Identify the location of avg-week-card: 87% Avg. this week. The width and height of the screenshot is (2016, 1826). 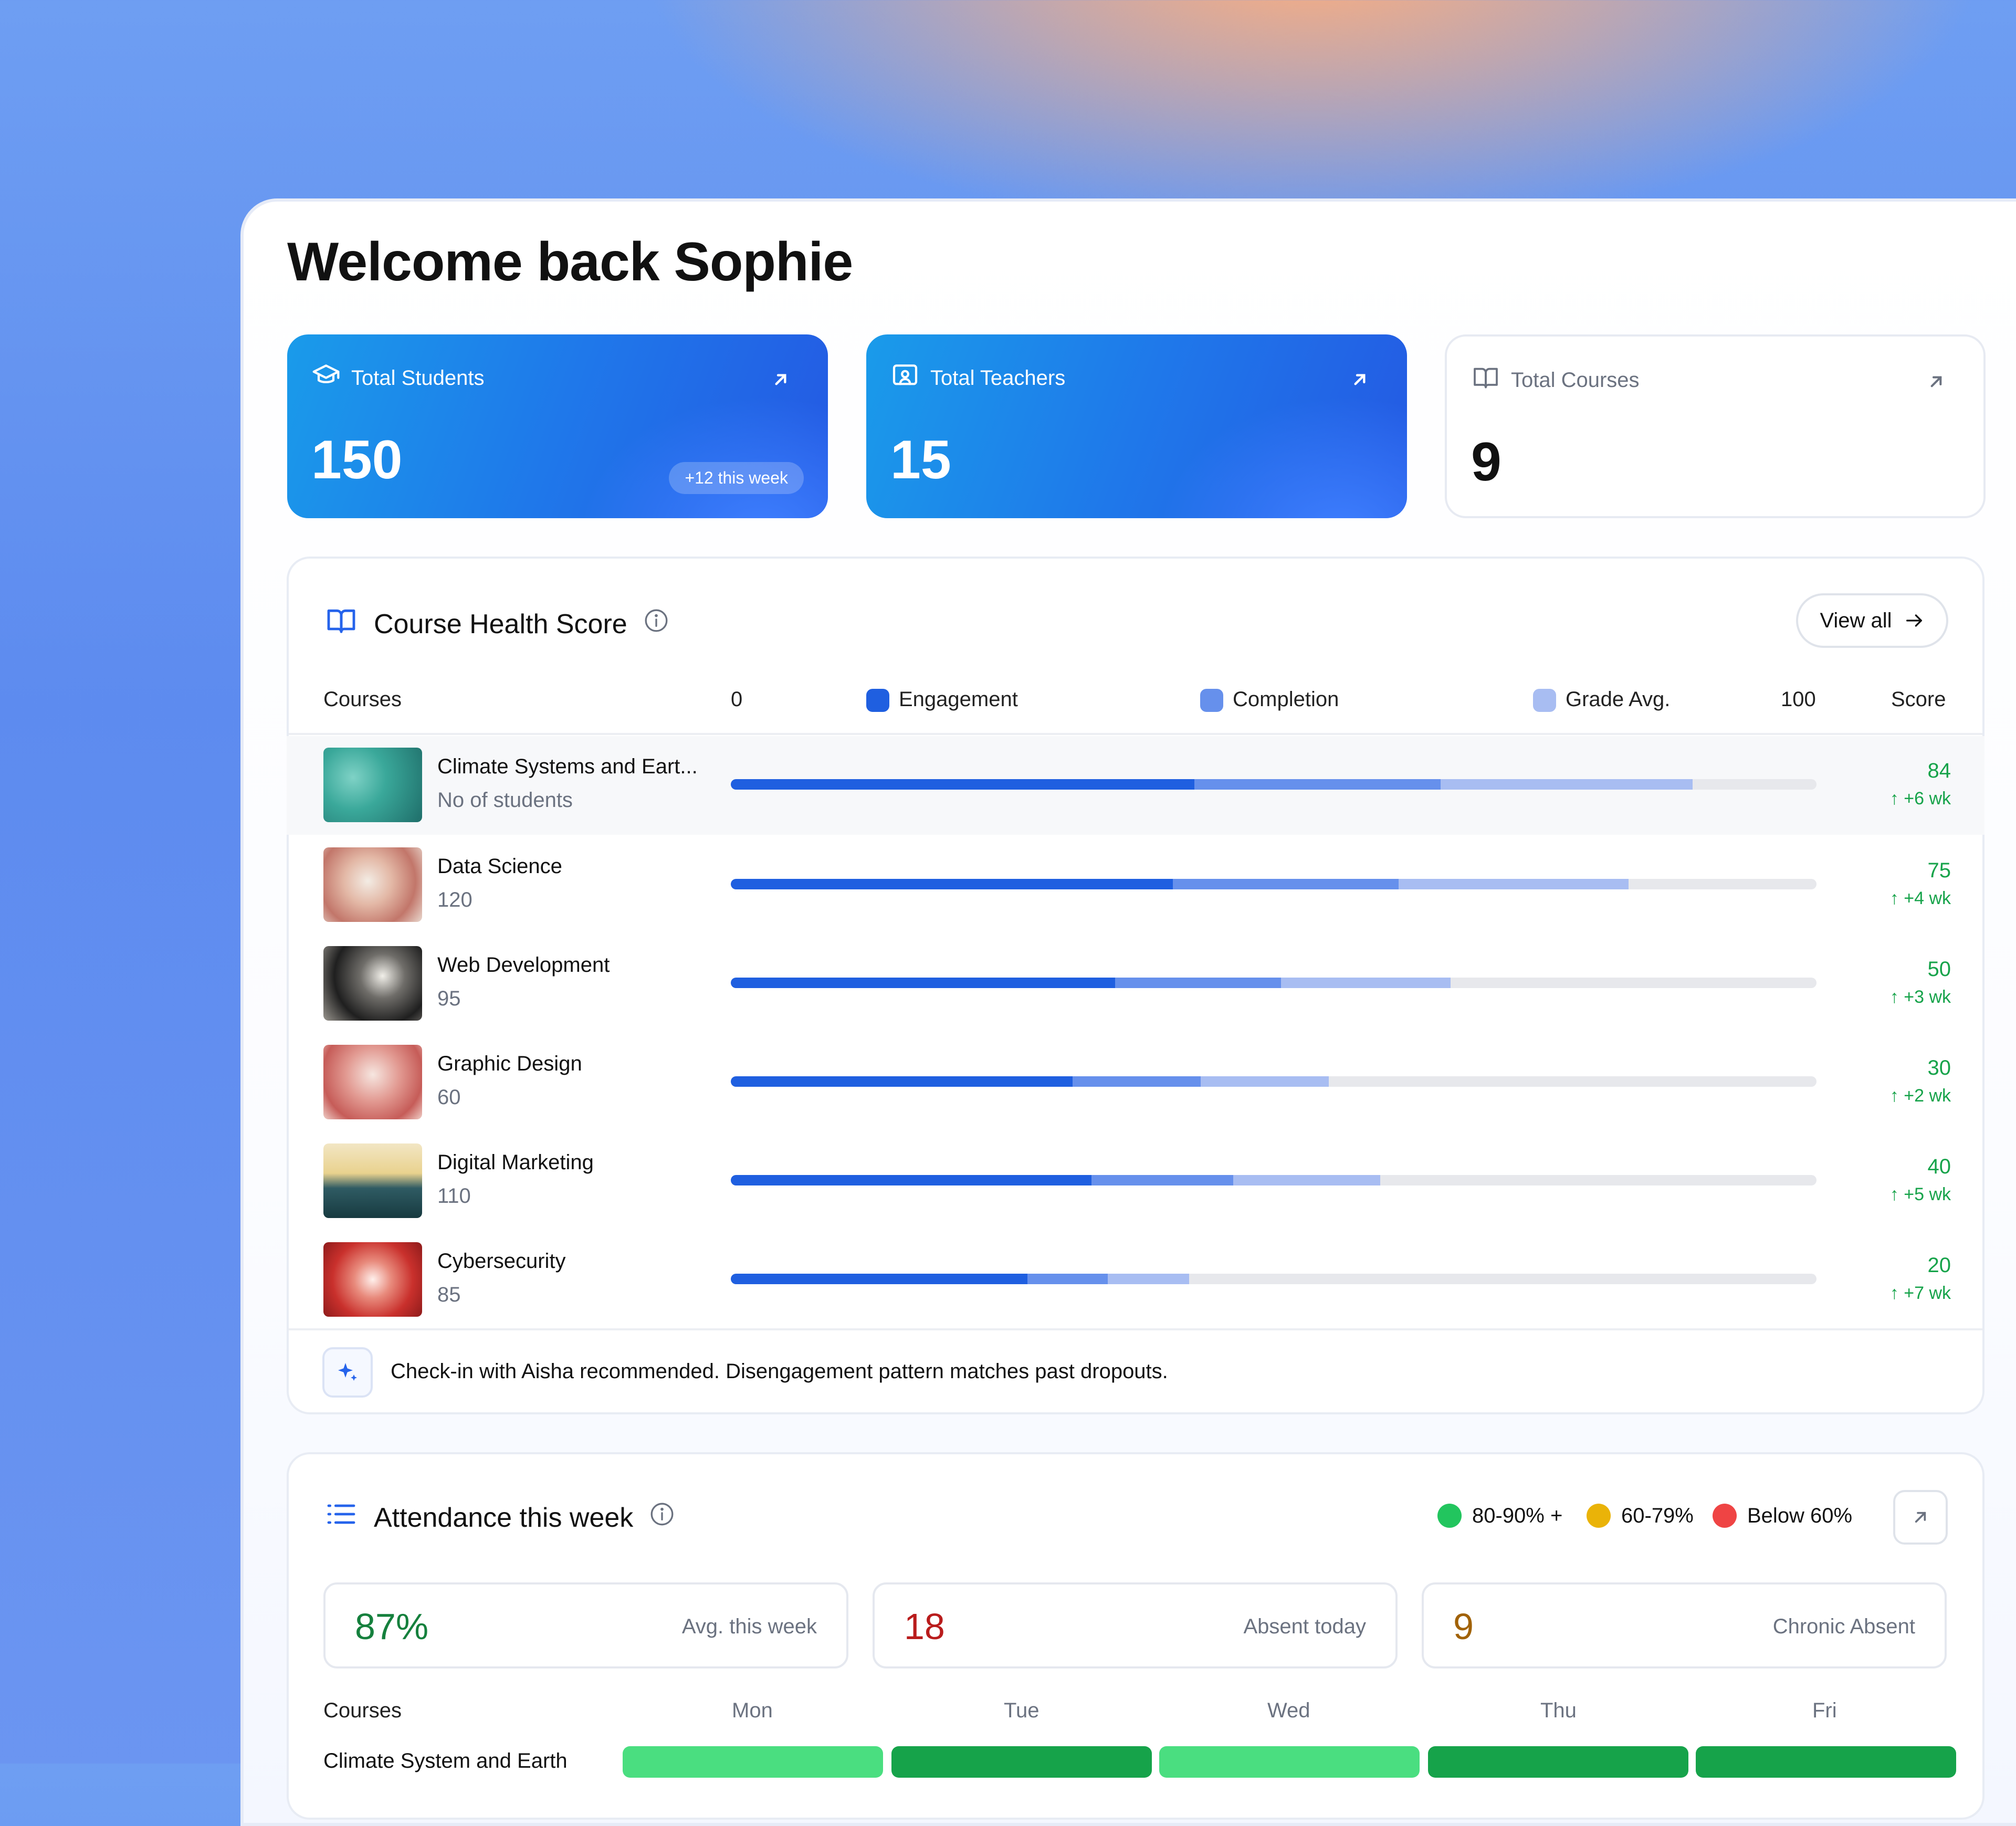
(585, 1625).